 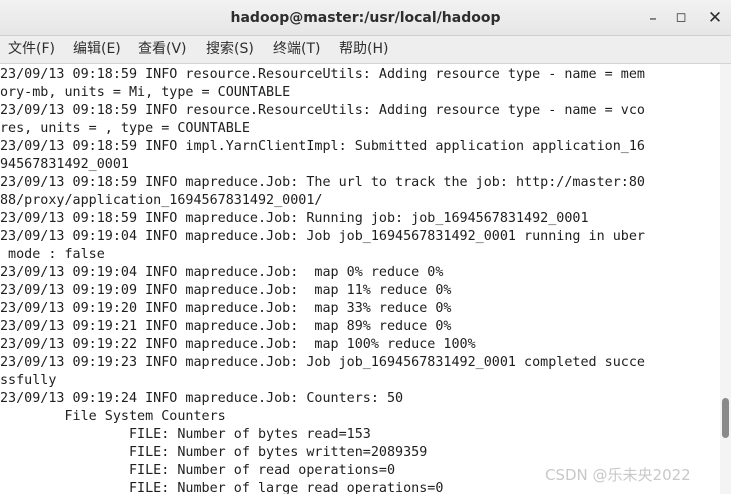 What do you see at coordinates (97, 49) in the screenshot?
I see `menu-edit: 编辑(E)` at bounding box center [97, 49].